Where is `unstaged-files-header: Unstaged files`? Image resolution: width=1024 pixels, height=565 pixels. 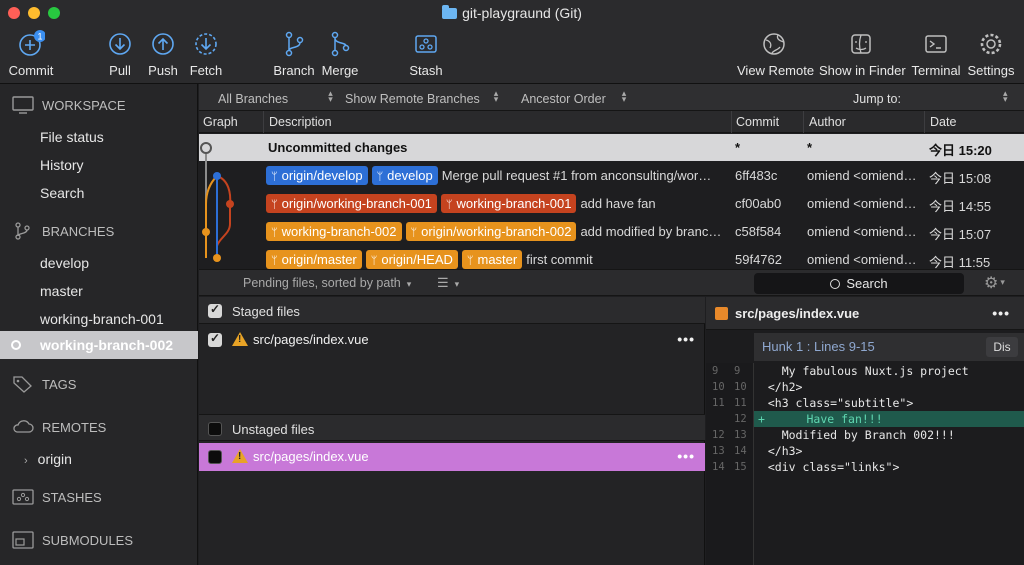 unstaged-files-header: Unstaged files is located at coordinates (452, 427).